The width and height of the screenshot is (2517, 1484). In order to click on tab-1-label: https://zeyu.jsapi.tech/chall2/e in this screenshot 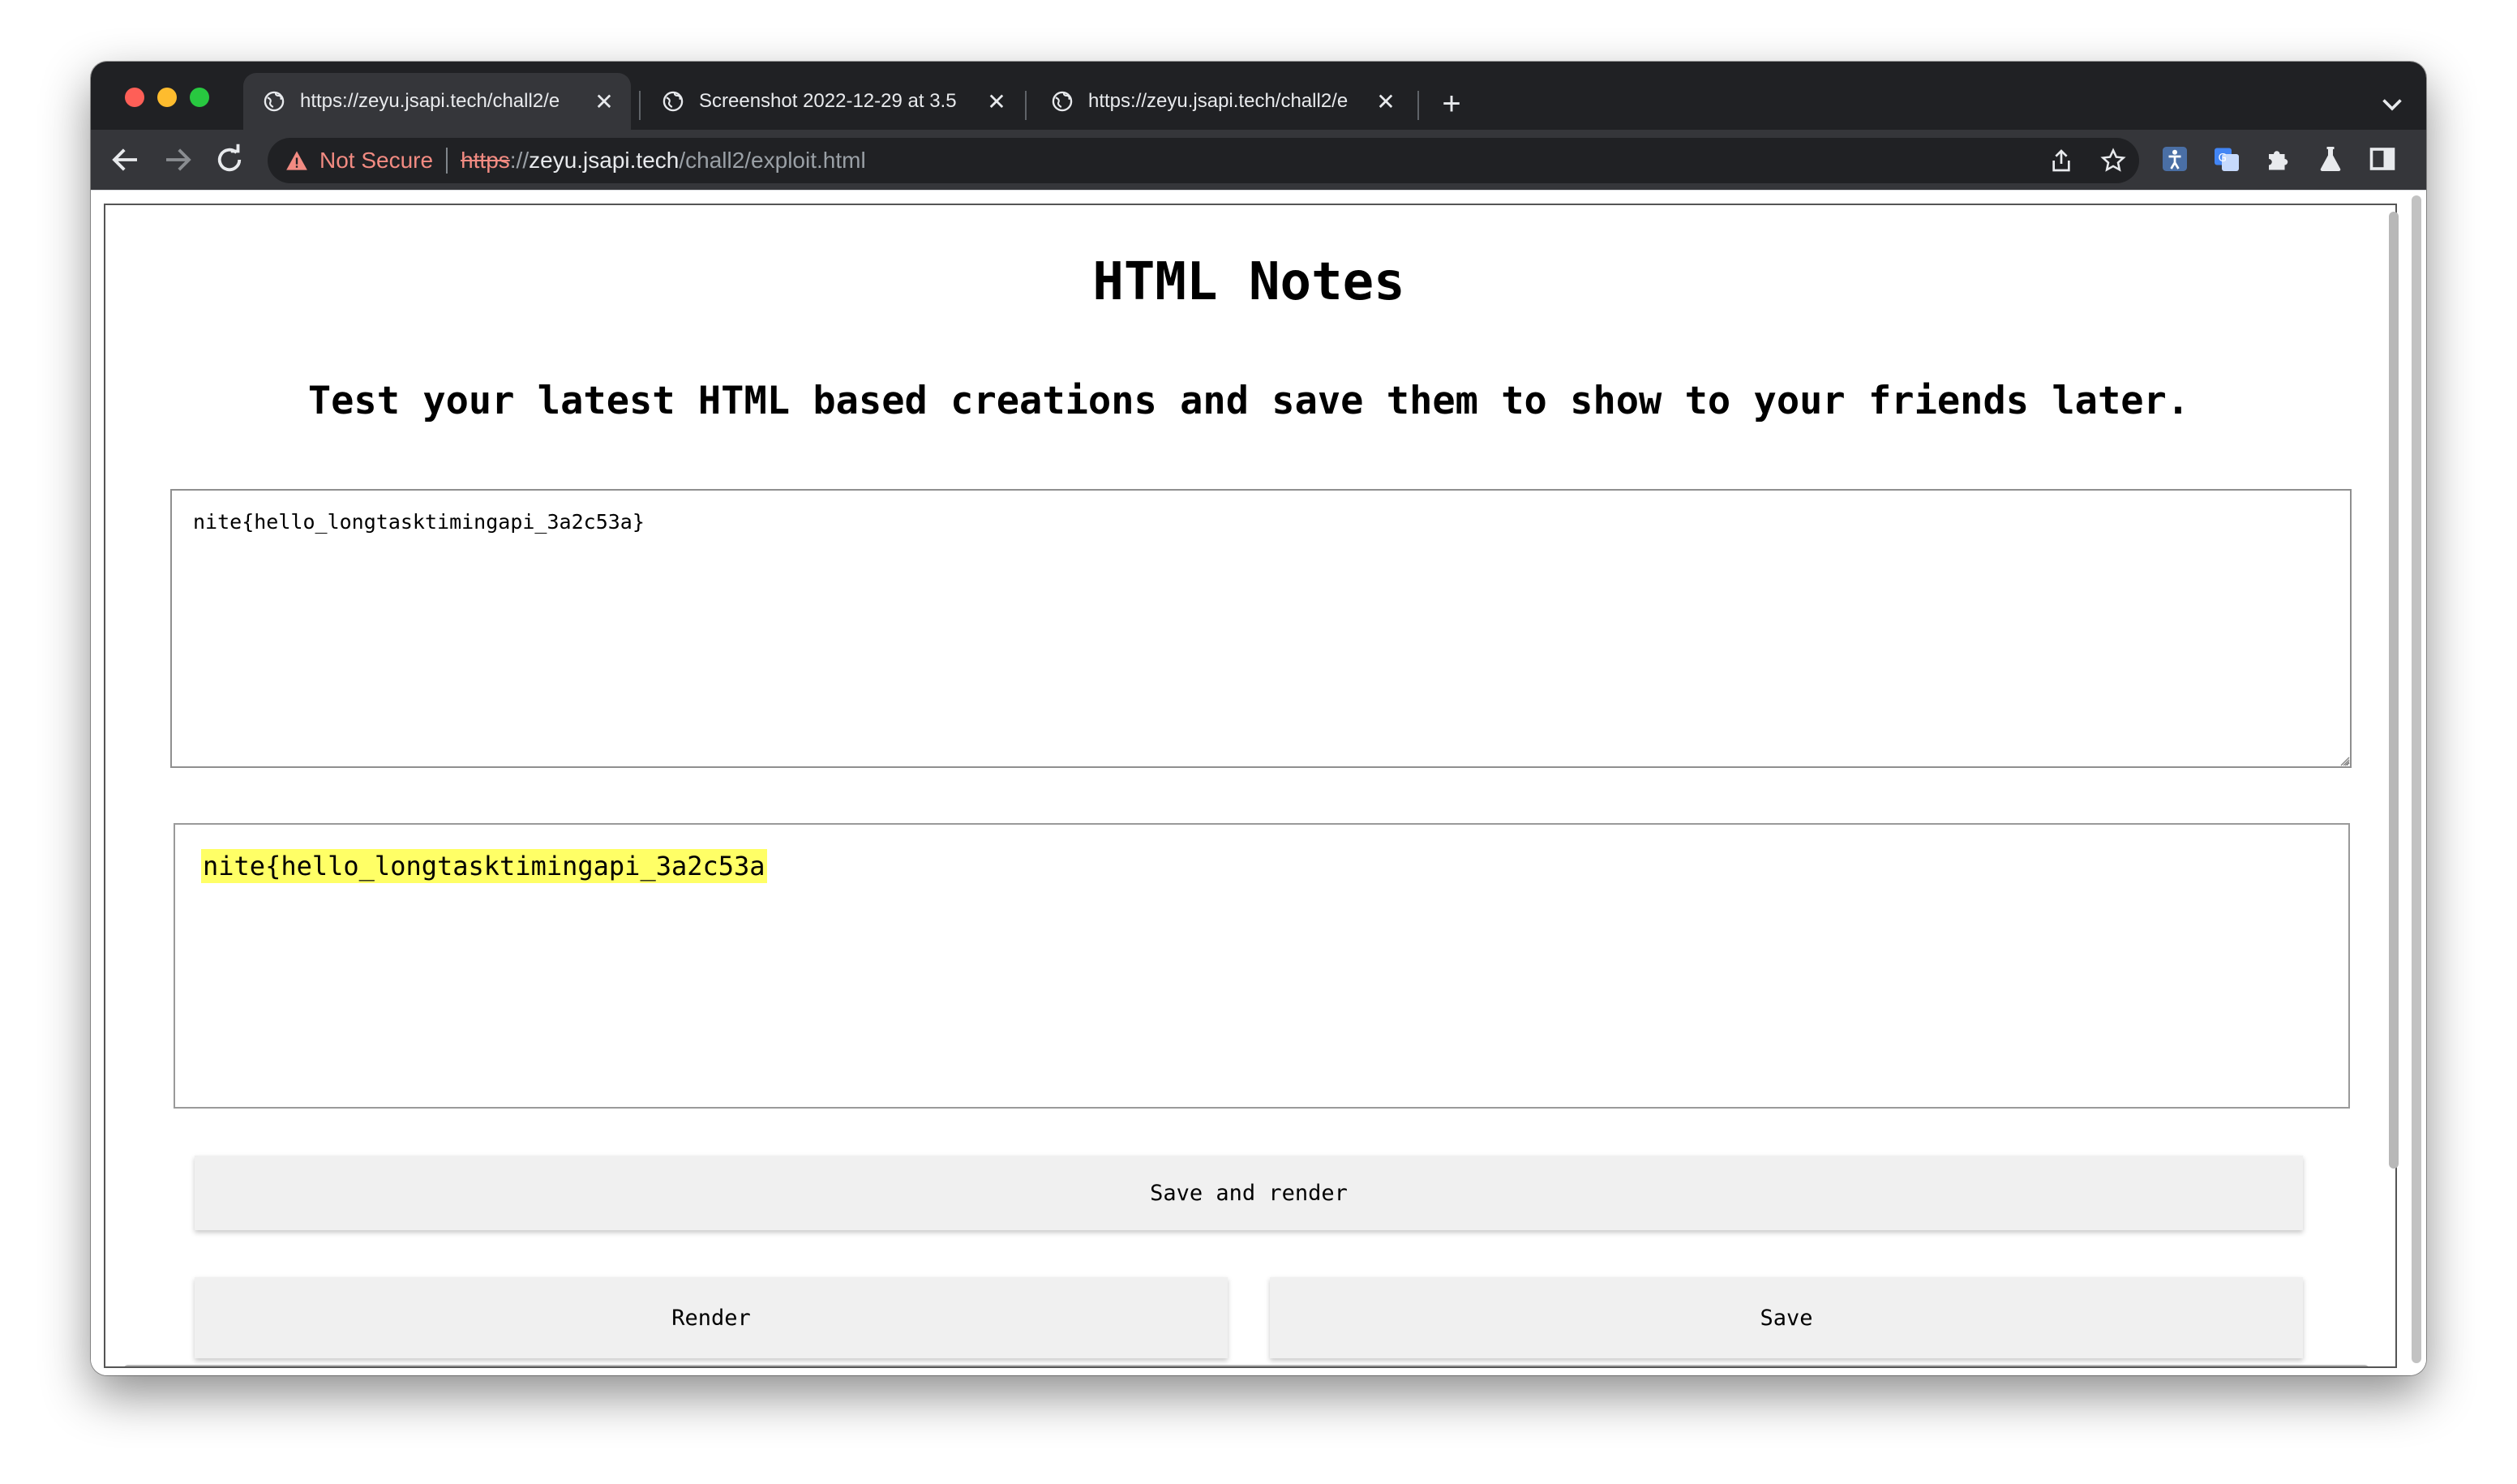, I will do `click(430, 101)`.